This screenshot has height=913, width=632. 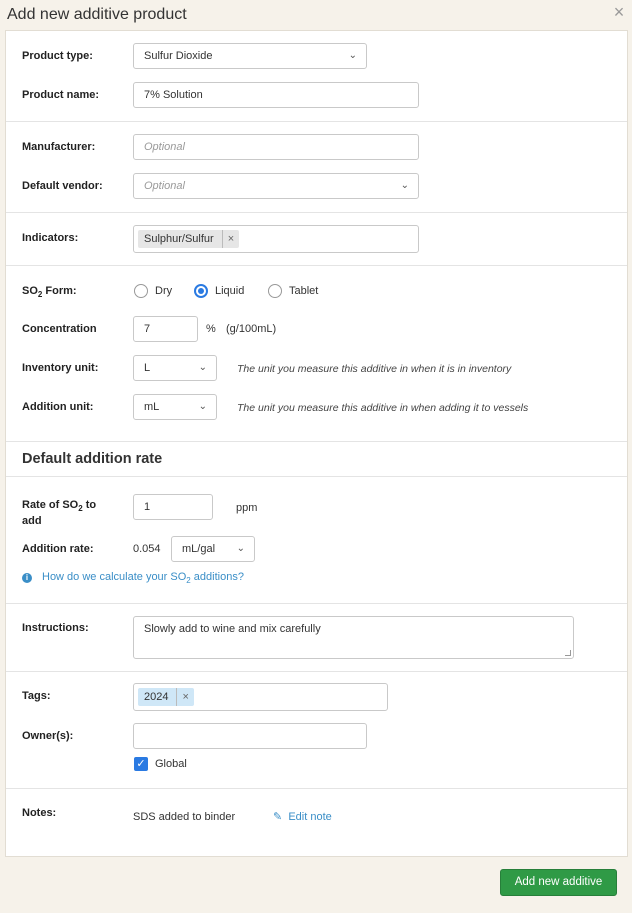 What do you see at coordinates (92, 459) in the screenshot?
I see `section-title-default-rate: Default addition rate` at bounding box center [92, 459].